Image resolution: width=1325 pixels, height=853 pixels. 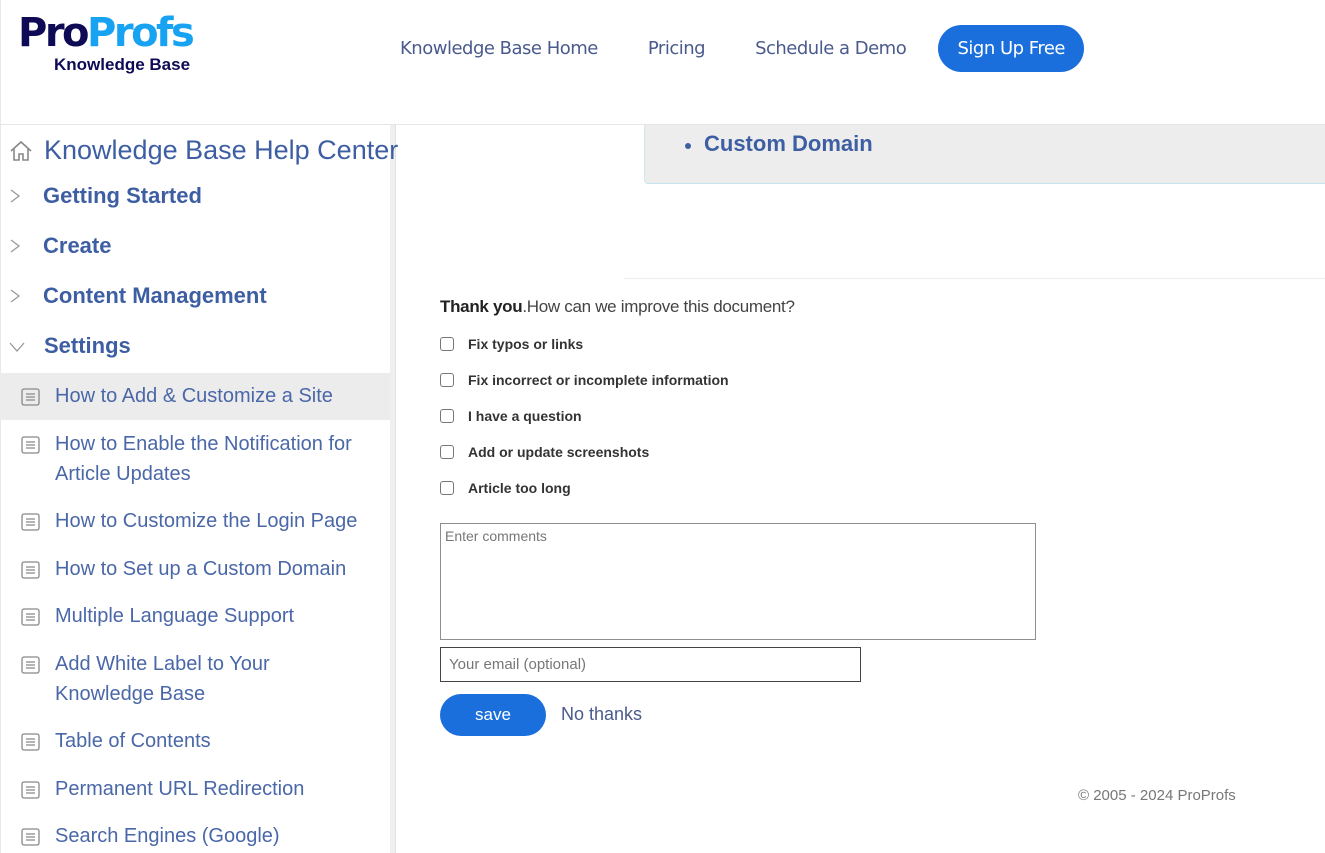 What do you see at coordinates (1011, 48) in the screenshot?
I see `sign-up-free-button: Sign Up Free` at bounding box center [1011, 48].